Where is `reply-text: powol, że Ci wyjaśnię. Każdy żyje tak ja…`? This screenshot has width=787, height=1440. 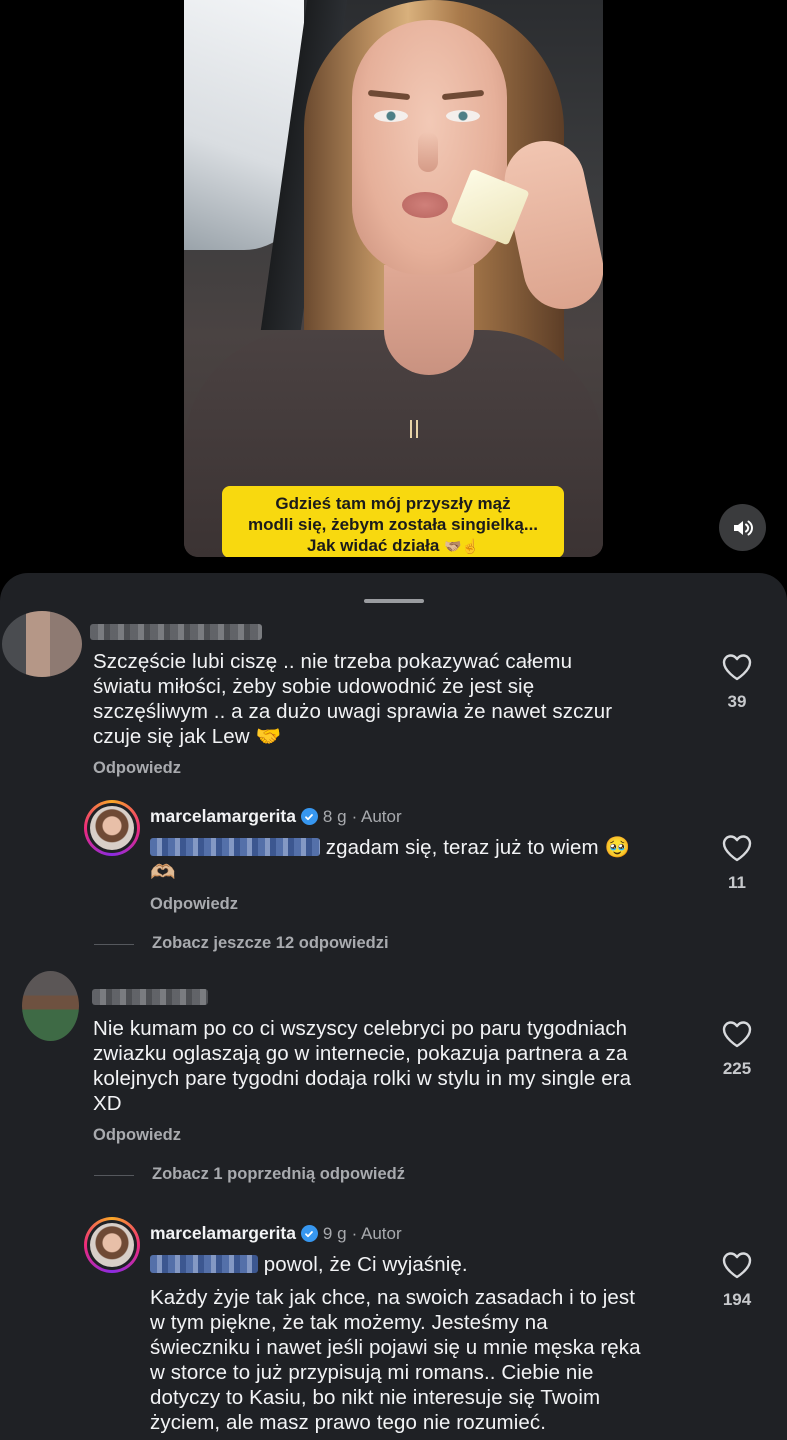
reply-text: powol, że Ci wyjaśnię. Każdy żyje tak ja… is located at coordinates (395, 1343).